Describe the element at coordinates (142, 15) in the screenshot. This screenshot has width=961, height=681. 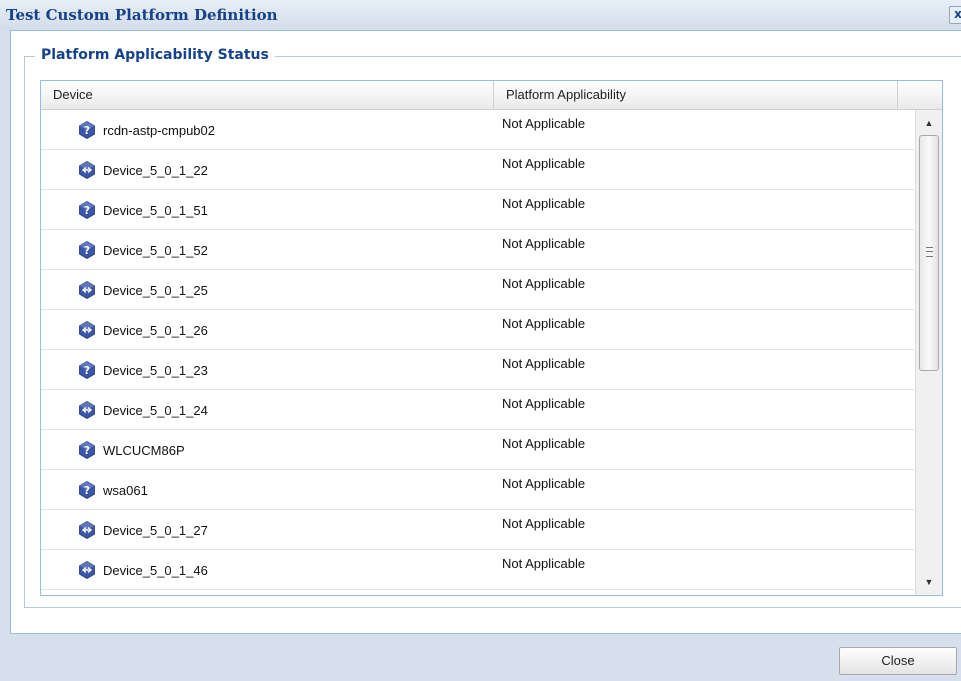
I see `dialog-title: Test Custom Platform Definition` at that location.